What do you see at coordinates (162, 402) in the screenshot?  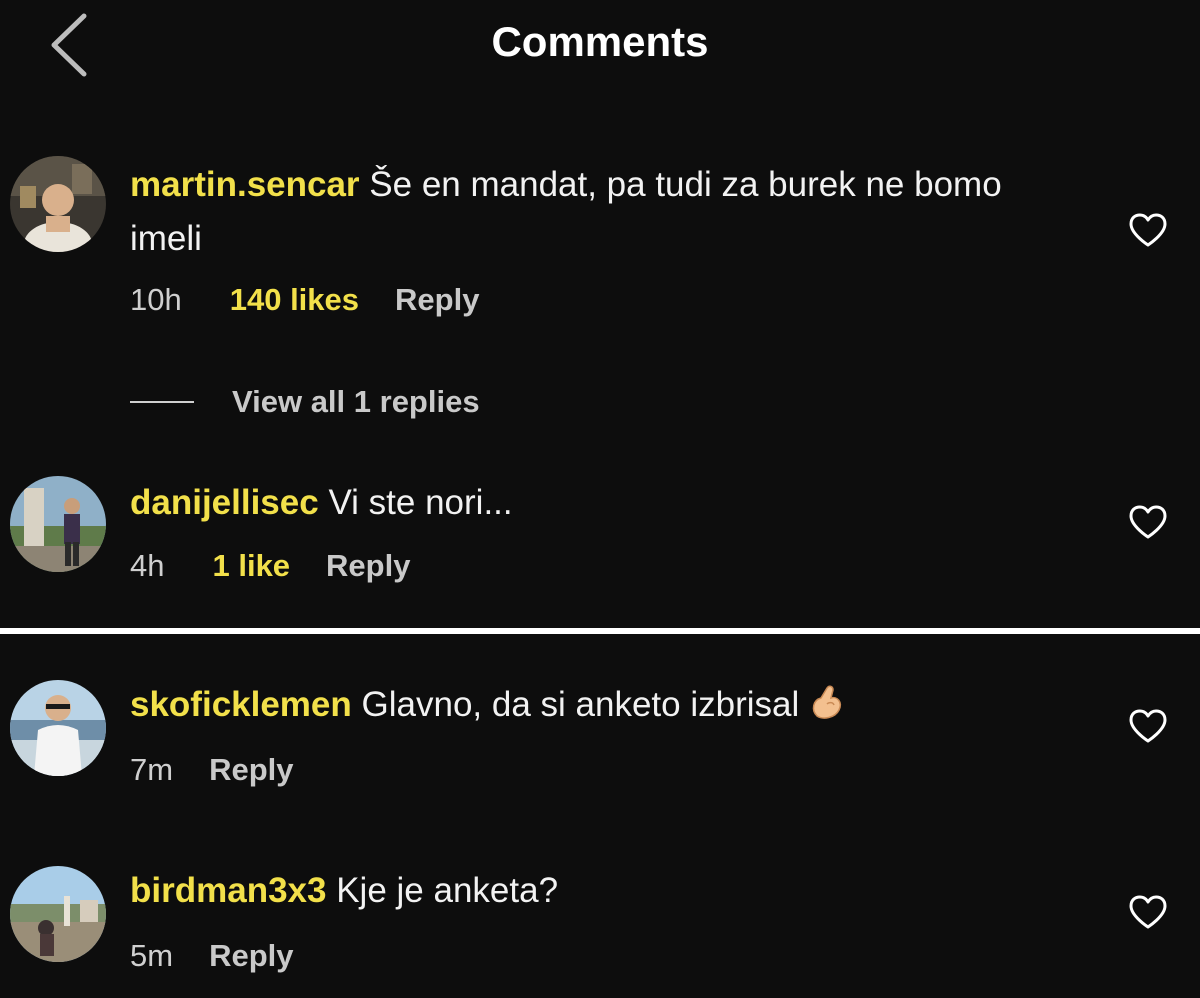 I see `replies-divider-line` at bounding box center [162, 402].